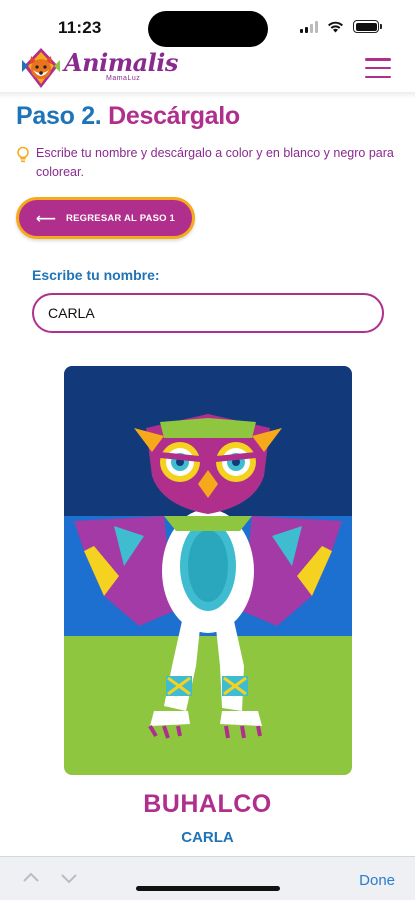 The image size is (415, 900). I want to click on hamburger-menu-icon, so click(378, 68).